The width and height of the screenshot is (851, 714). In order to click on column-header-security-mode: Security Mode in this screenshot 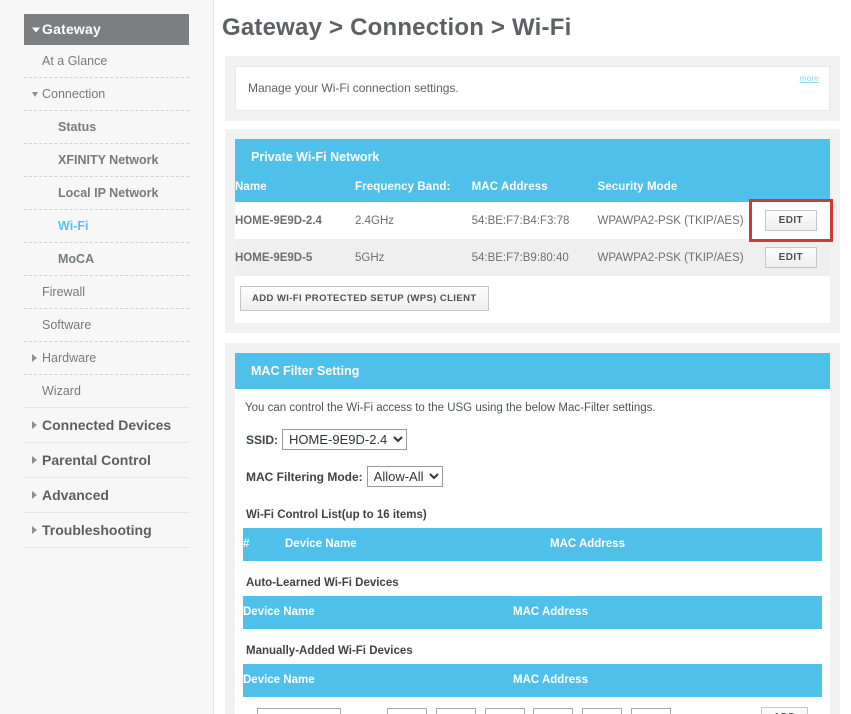, I will do `click(674, 188)`.